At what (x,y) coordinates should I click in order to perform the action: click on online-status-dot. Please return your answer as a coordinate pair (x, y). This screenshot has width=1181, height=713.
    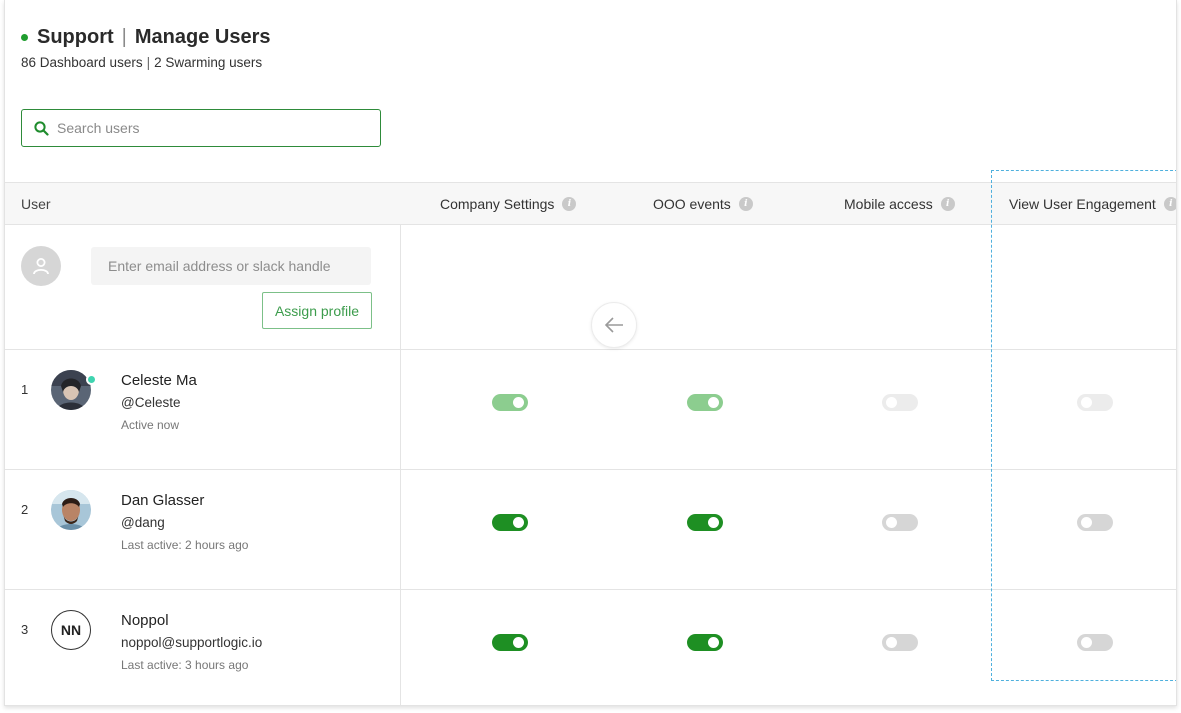
    Looking at the image, I should click on (91, 379).